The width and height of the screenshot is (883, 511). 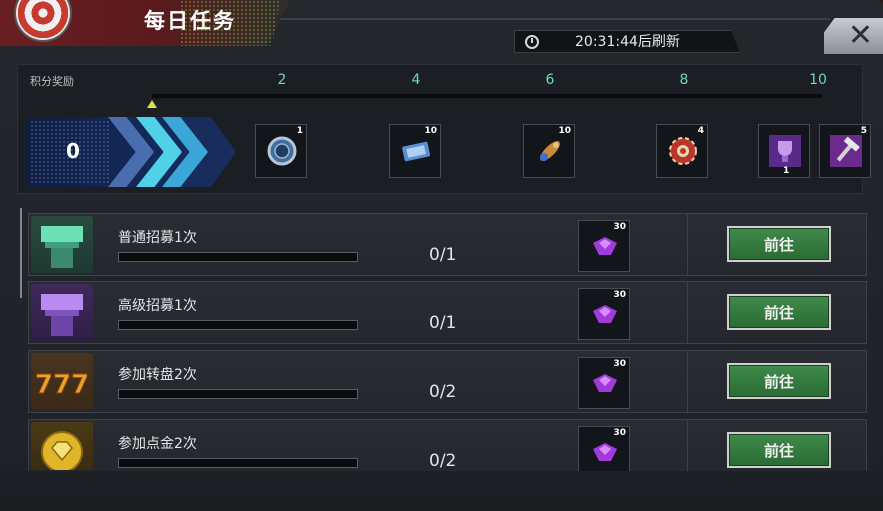 What do you see at coordinates (62, 312) in the screenshot?
I see `purple-recruit-icon` at bounding box center [62, 312].